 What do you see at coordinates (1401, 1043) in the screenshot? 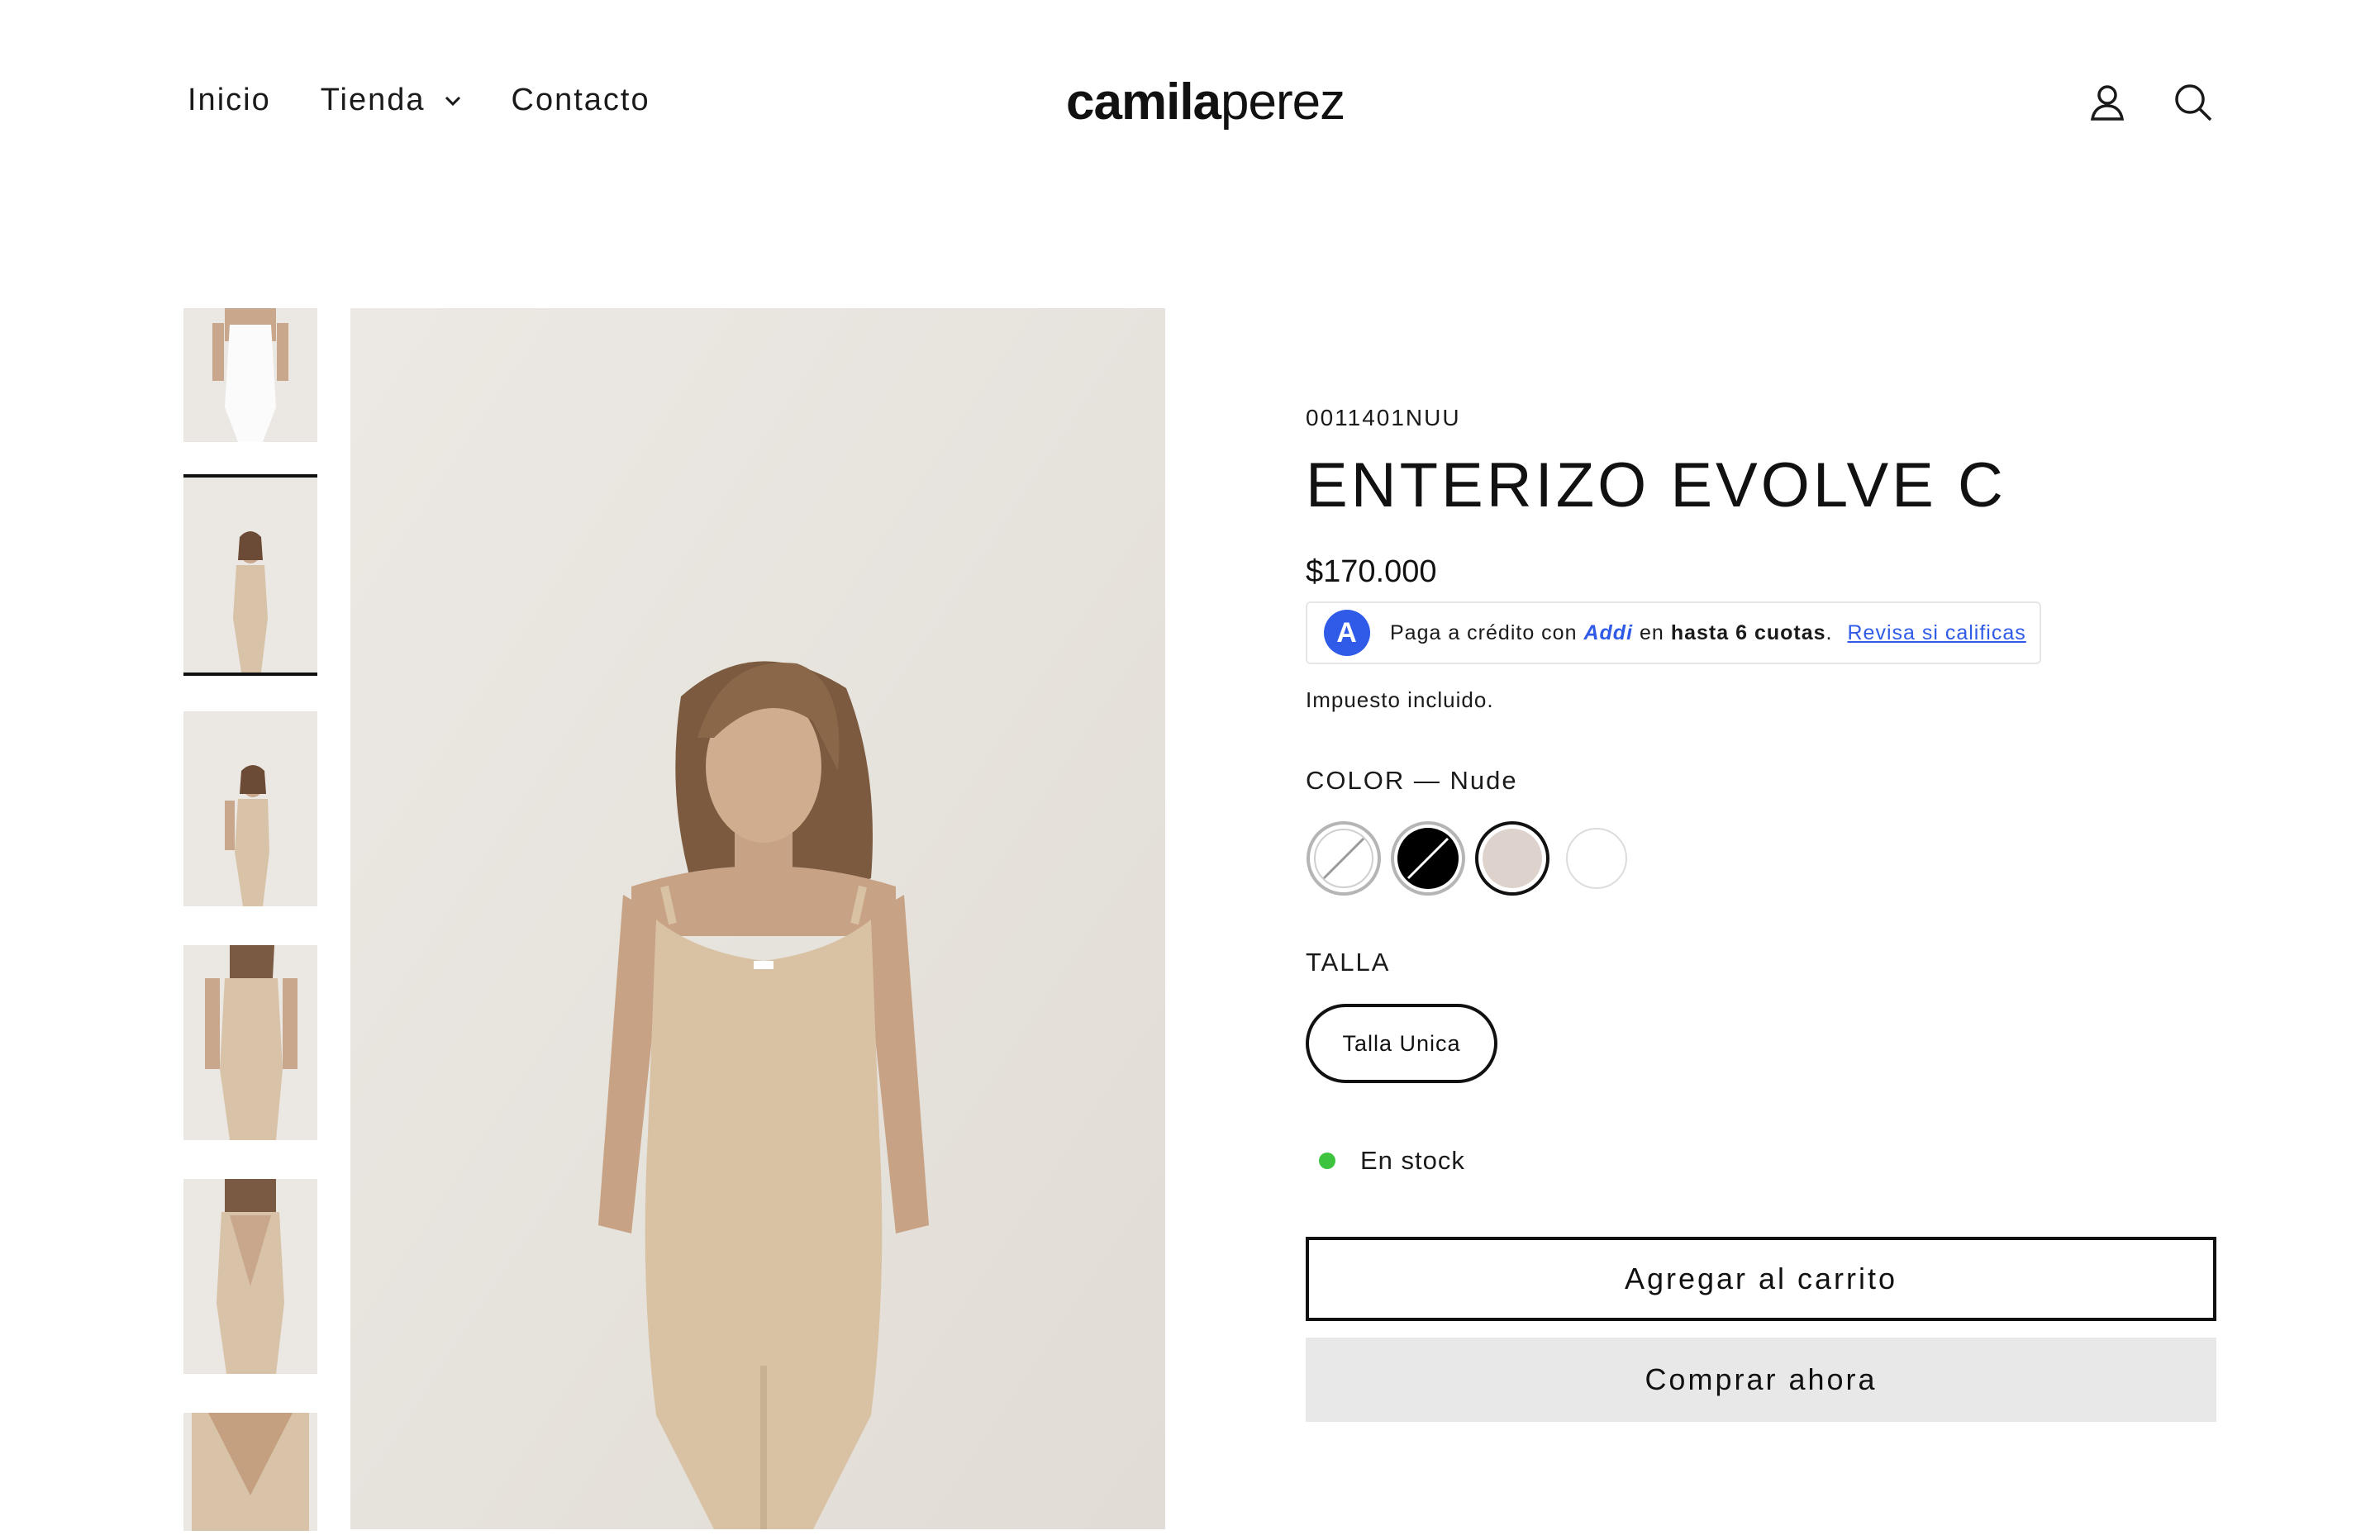
I see `size-option-talla-unica: Talla Unica` at bounding box center [1401, 1043].